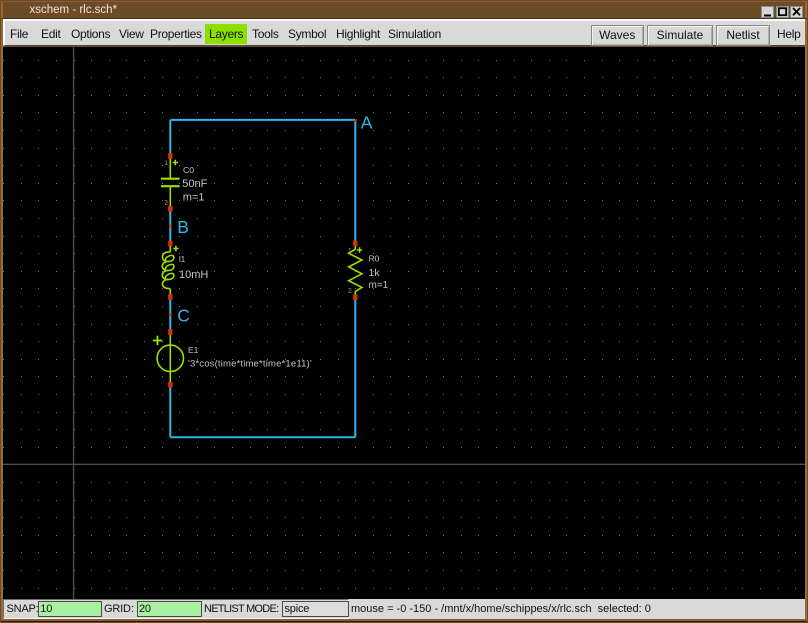  What do you see at coordinates (250, 364) in the screenshot?
I see `svg-text: '3*cos(time*time*time*1e11)'` at bounding box center [250, 364].